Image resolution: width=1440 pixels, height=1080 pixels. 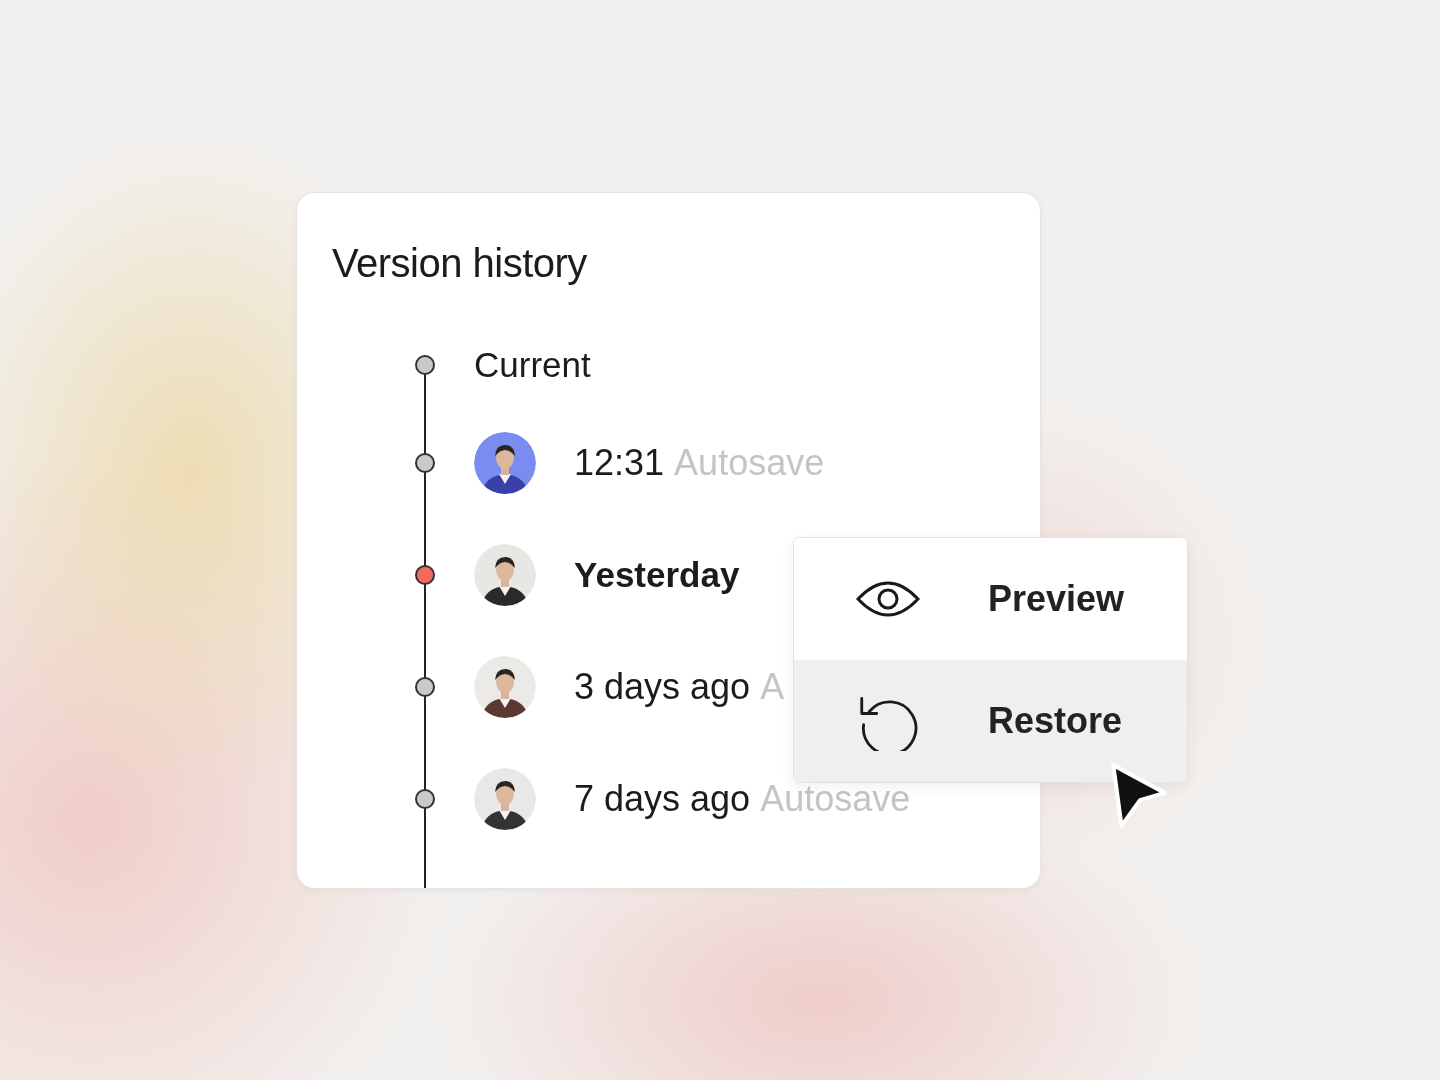 What do you see at coordinates (772, 687) in the screenshot?
I see `version-note: A` at bounding box center [772, 687].